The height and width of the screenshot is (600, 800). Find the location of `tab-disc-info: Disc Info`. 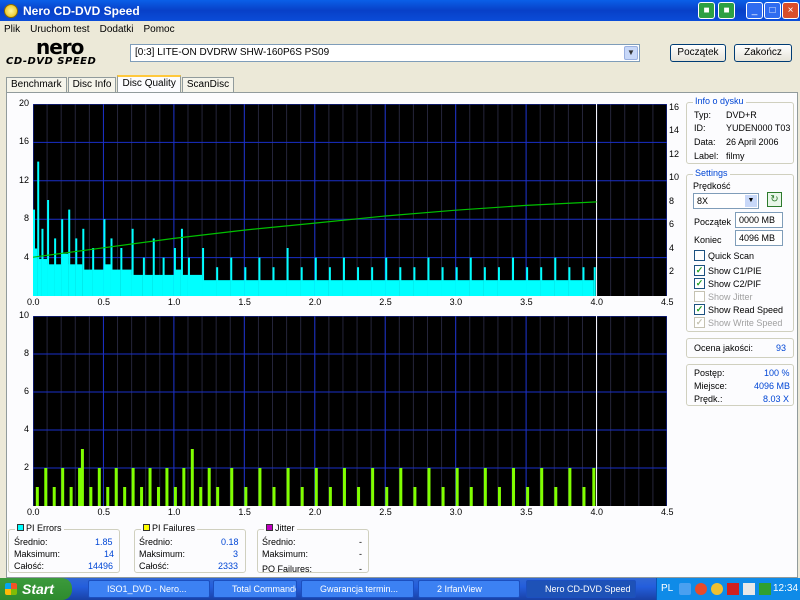

tab-disc-info: Disc Info is located at coordinates (92, 84).